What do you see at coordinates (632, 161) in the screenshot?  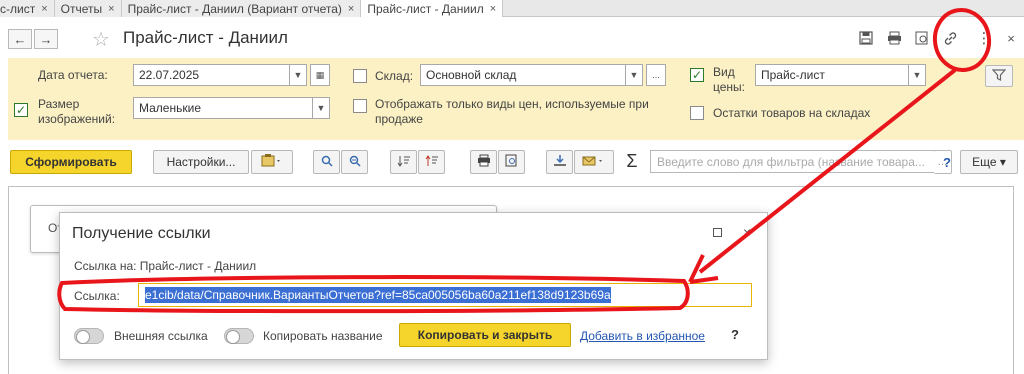 I see `sum-icon: Σ` at bounding box center [632, 161].